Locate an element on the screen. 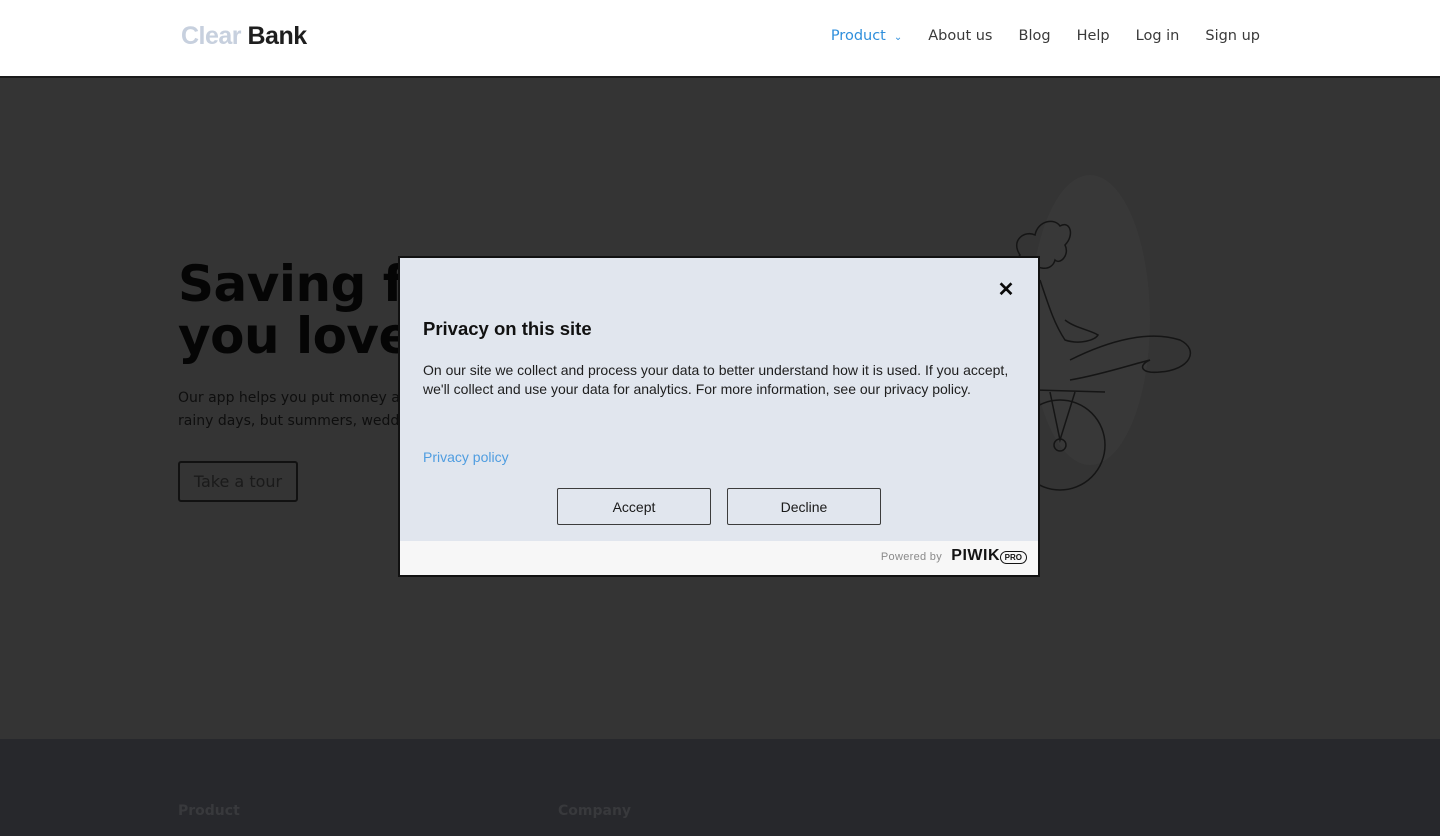  site-footer: Product Company is located at coordinates (720, 787).